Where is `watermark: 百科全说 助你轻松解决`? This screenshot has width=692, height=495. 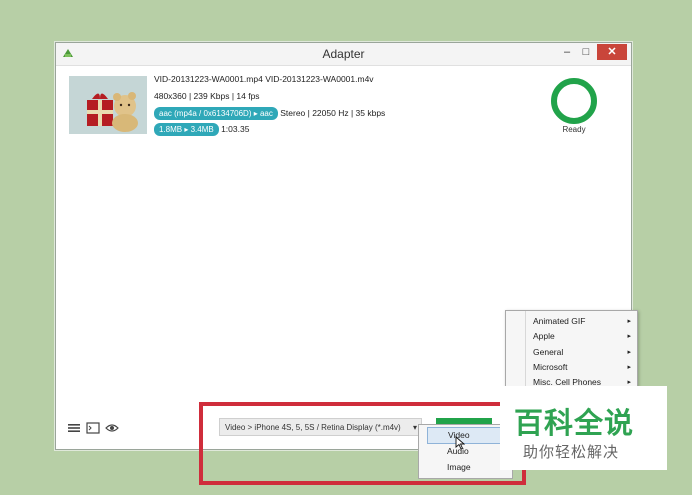 watermark: 百科全说 助你轻松解决 is located at coordinates (583, 428).